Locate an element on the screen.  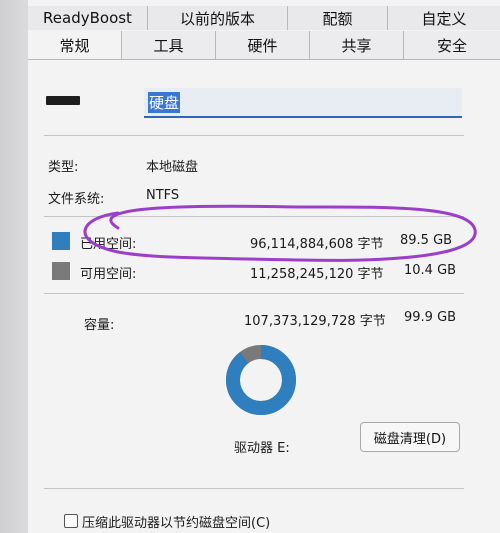
capacity-size: 99.9 GB is located at coordinates (430, 317).